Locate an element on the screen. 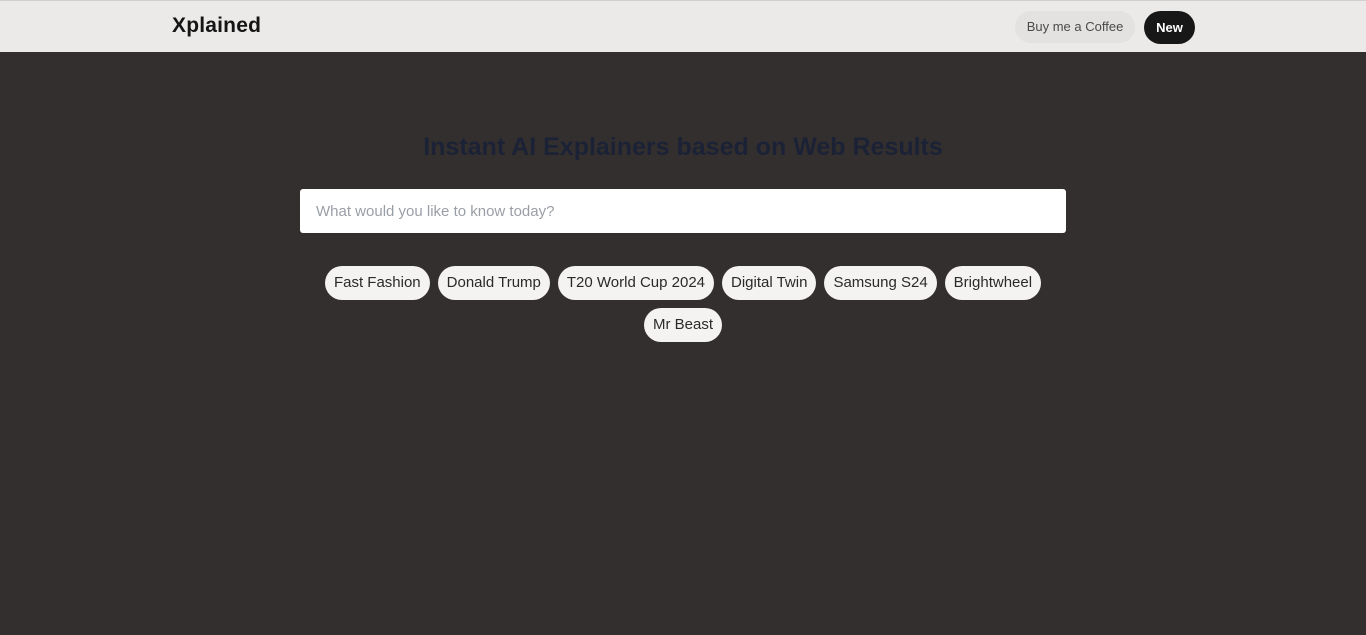 The width and height of the screenshot is (1366, 635). suggestion-chip-mr-beast: Mr Beast is located at coordinates (682, 325).